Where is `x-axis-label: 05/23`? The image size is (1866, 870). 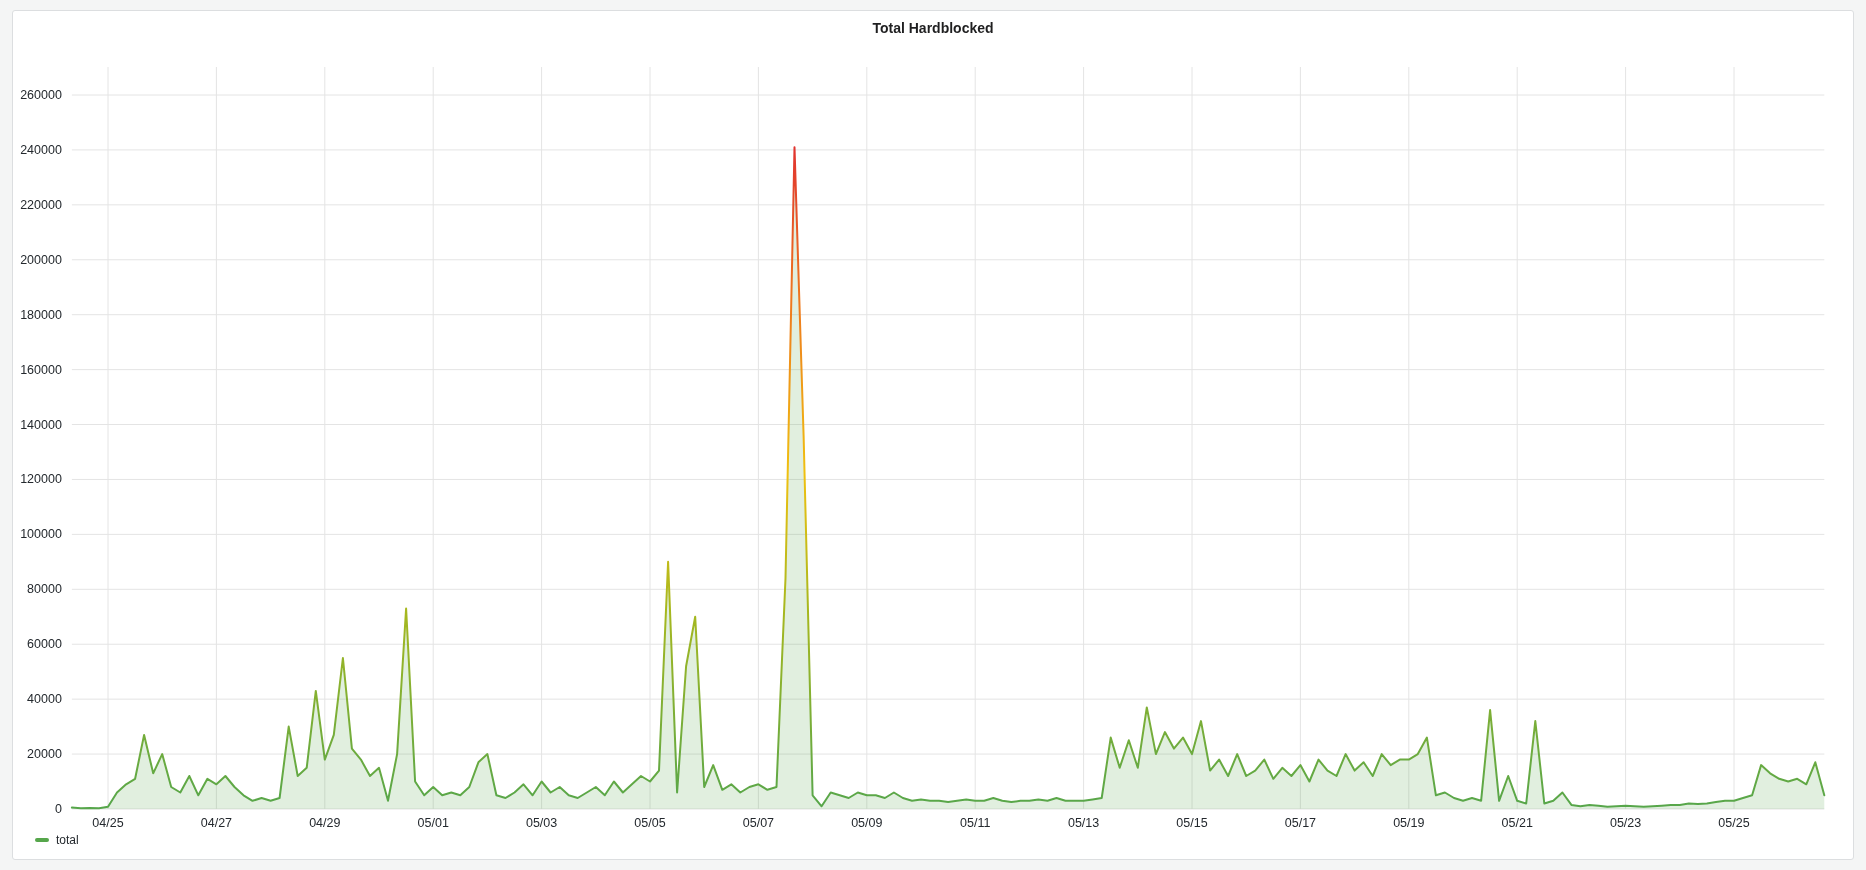
x-axis-label: 05/23 is located at coordinates (1625, 823).